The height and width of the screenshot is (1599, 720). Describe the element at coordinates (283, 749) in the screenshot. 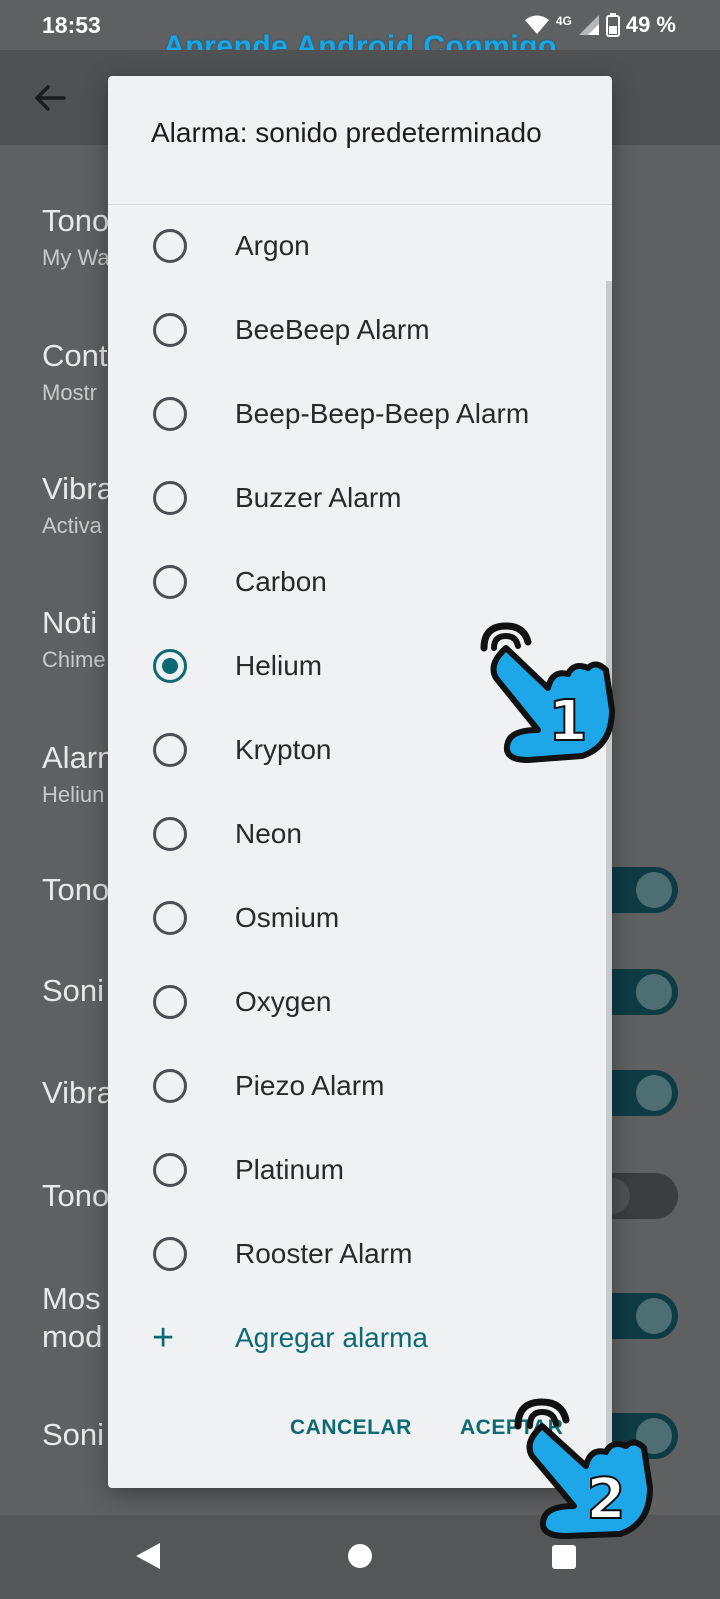

I see `alarm-option-label: Krypton` at that location.